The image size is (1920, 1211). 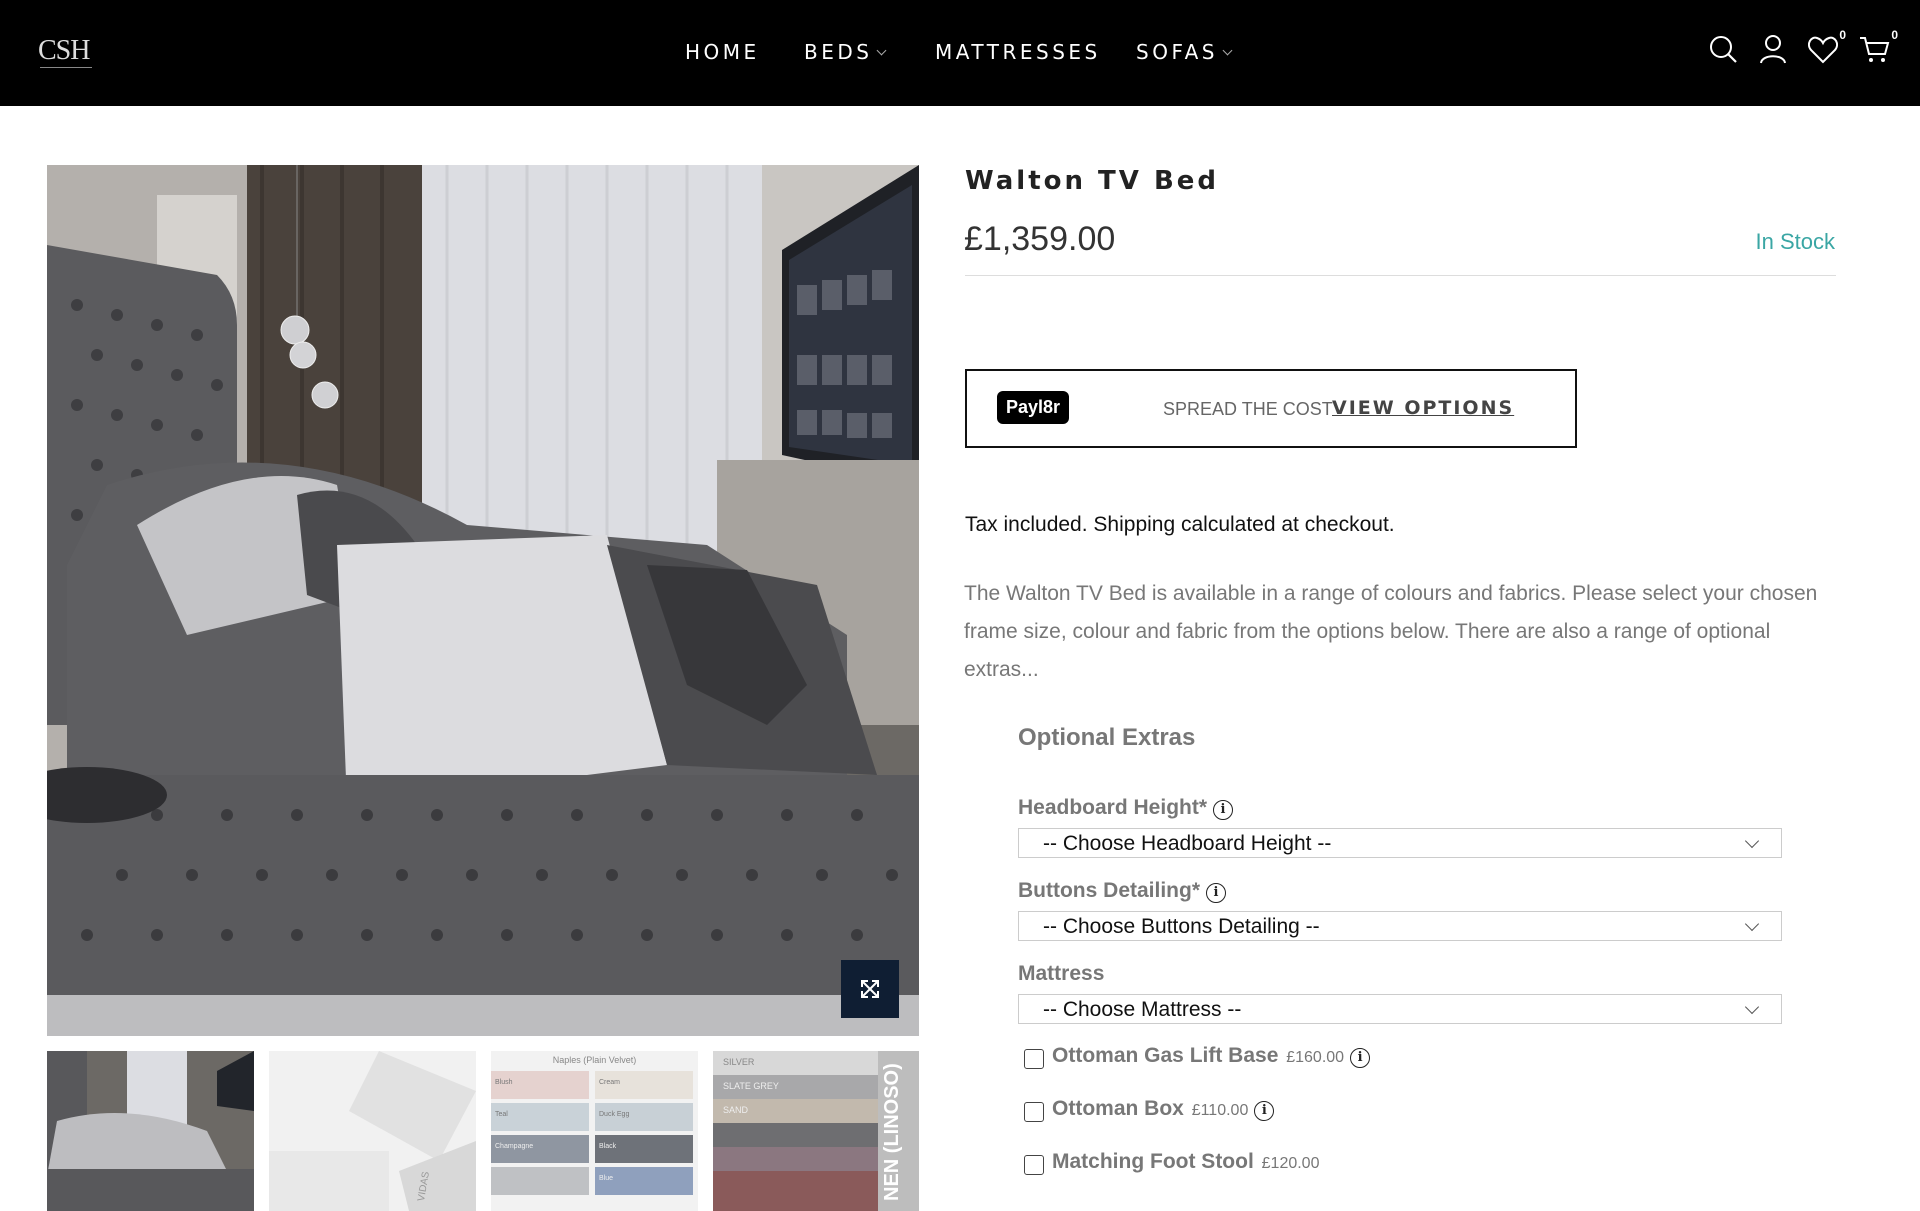 I want to click on nav-label: HOME, so click(x=722, y=52).